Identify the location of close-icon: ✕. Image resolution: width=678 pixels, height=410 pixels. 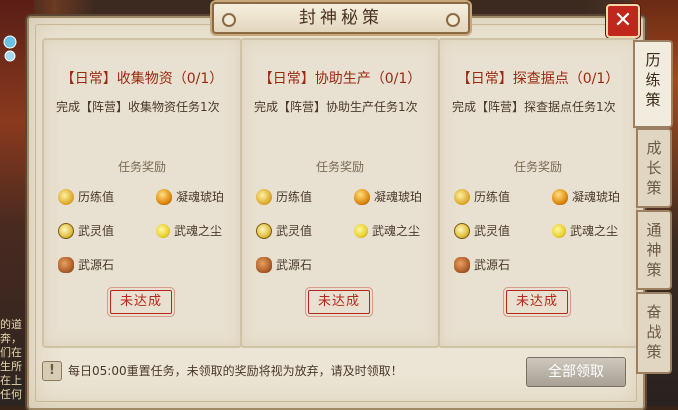
(623, 20).